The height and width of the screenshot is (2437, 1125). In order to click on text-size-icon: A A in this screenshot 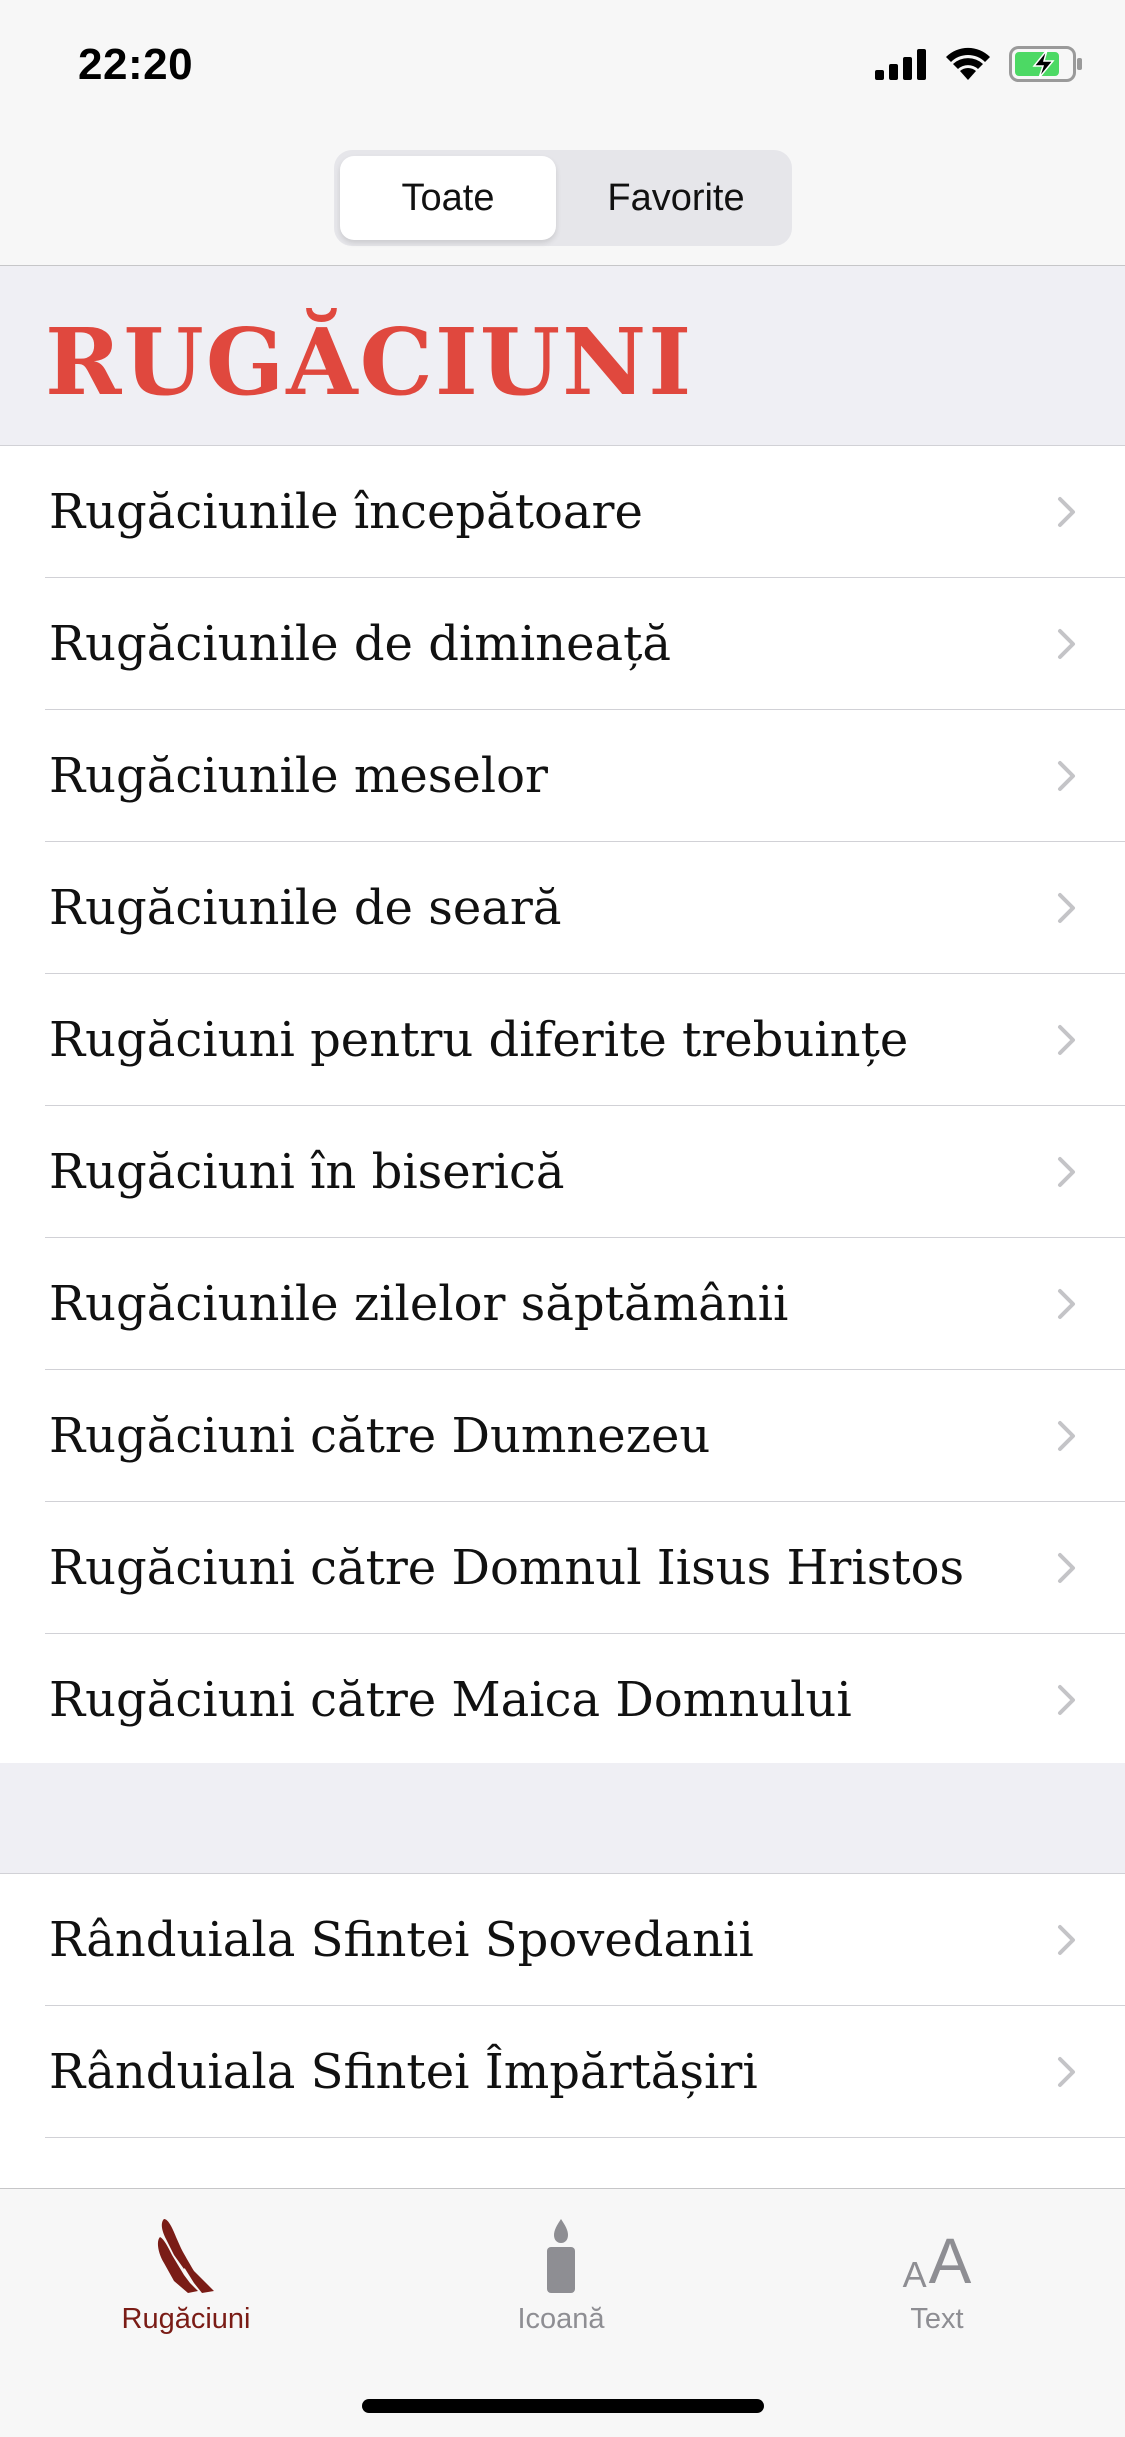, I will do `click(937, 2251)`.